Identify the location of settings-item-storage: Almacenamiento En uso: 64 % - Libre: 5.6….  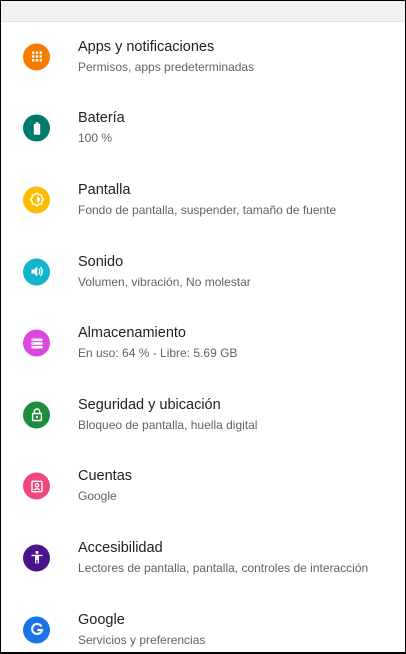
(203, 343).